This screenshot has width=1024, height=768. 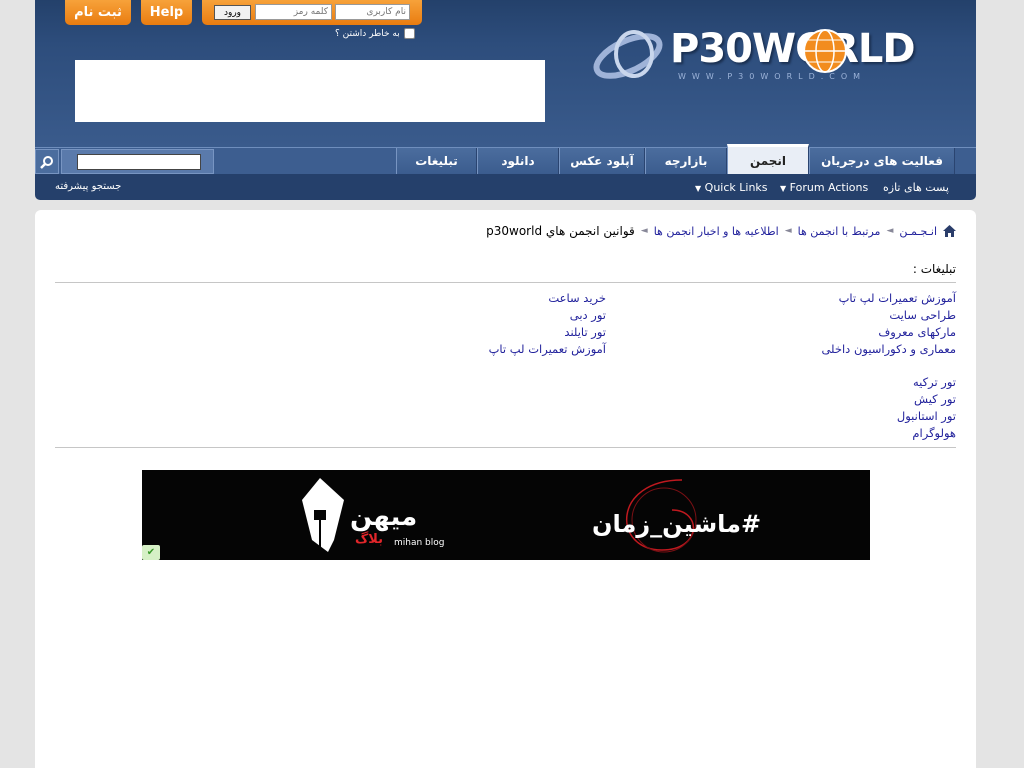 I want to click on banner-mihan-text: میهن, so click(x=384, y=517).